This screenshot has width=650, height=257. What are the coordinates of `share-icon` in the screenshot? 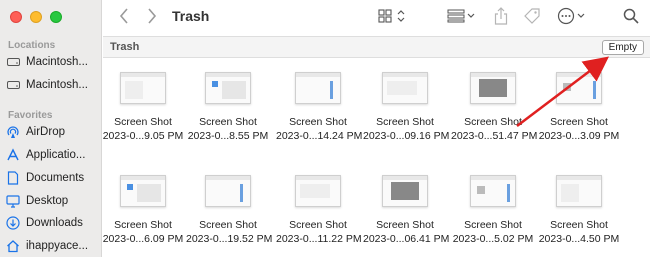 It's located at (501, 18).